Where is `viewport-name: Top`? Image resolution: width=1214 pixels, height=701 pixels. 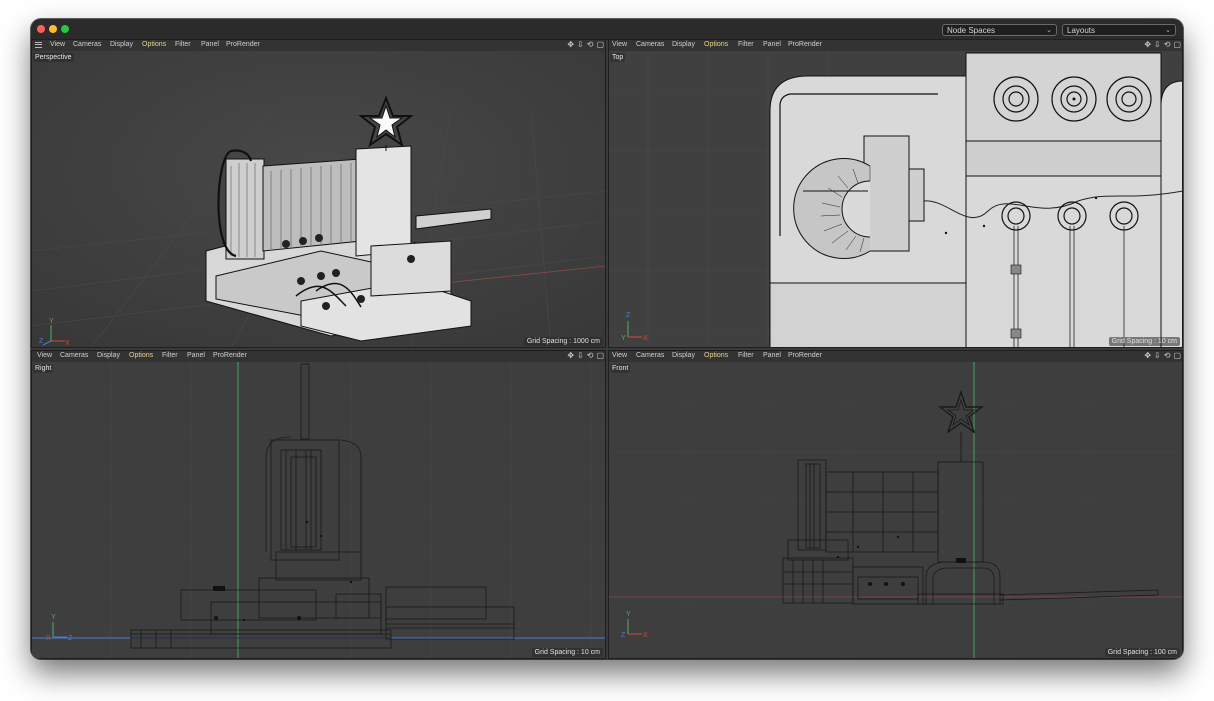
viewport-name: Top is located at coordinates (618, 57).